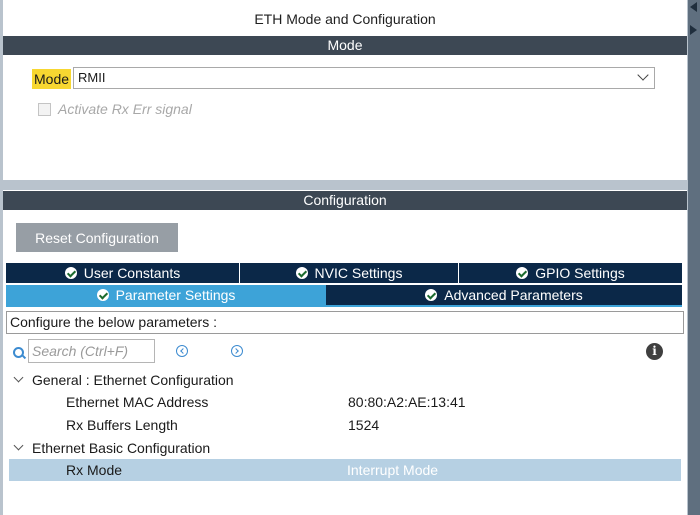 The height and width of the screenshot is (515, 700). Describe the element at coordinates (132, 273) in the screenshot. I see `tab-user-constants-label: User Constants` at that location.